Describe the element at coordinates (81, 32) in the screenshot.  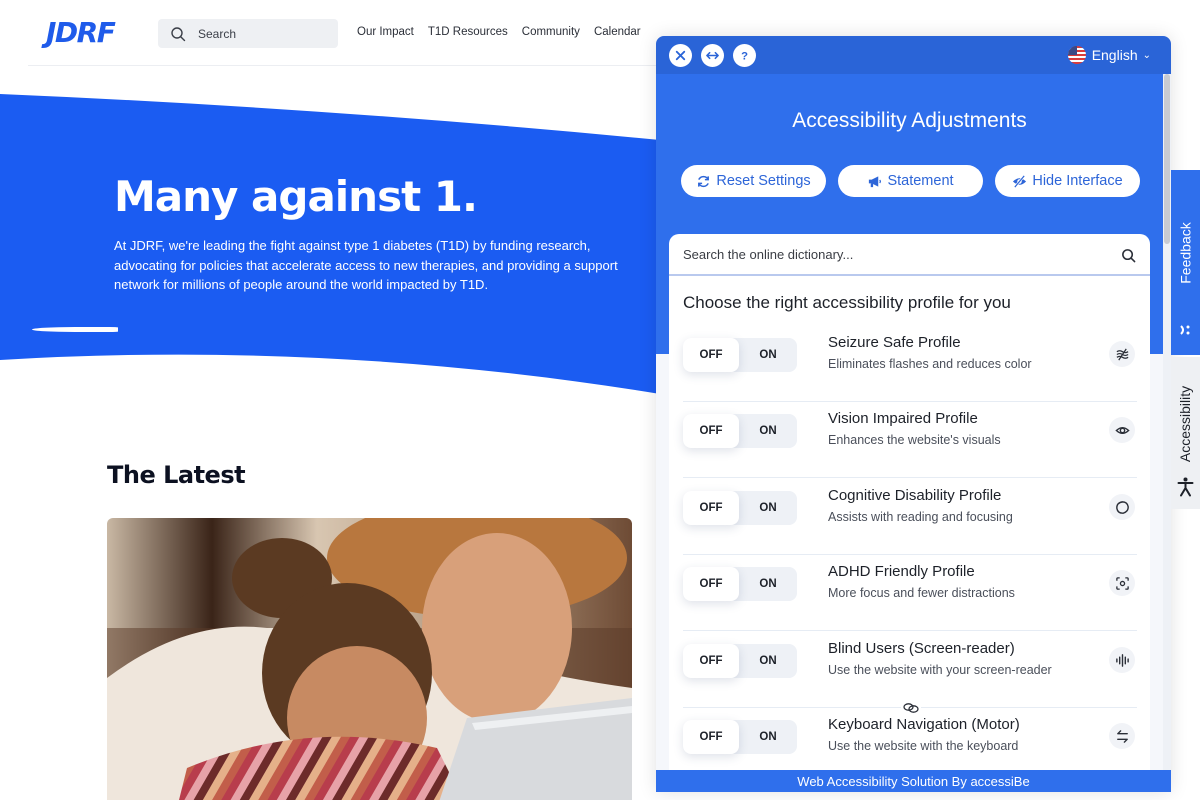
I see `jdrf-logo: JDRF` at that location.